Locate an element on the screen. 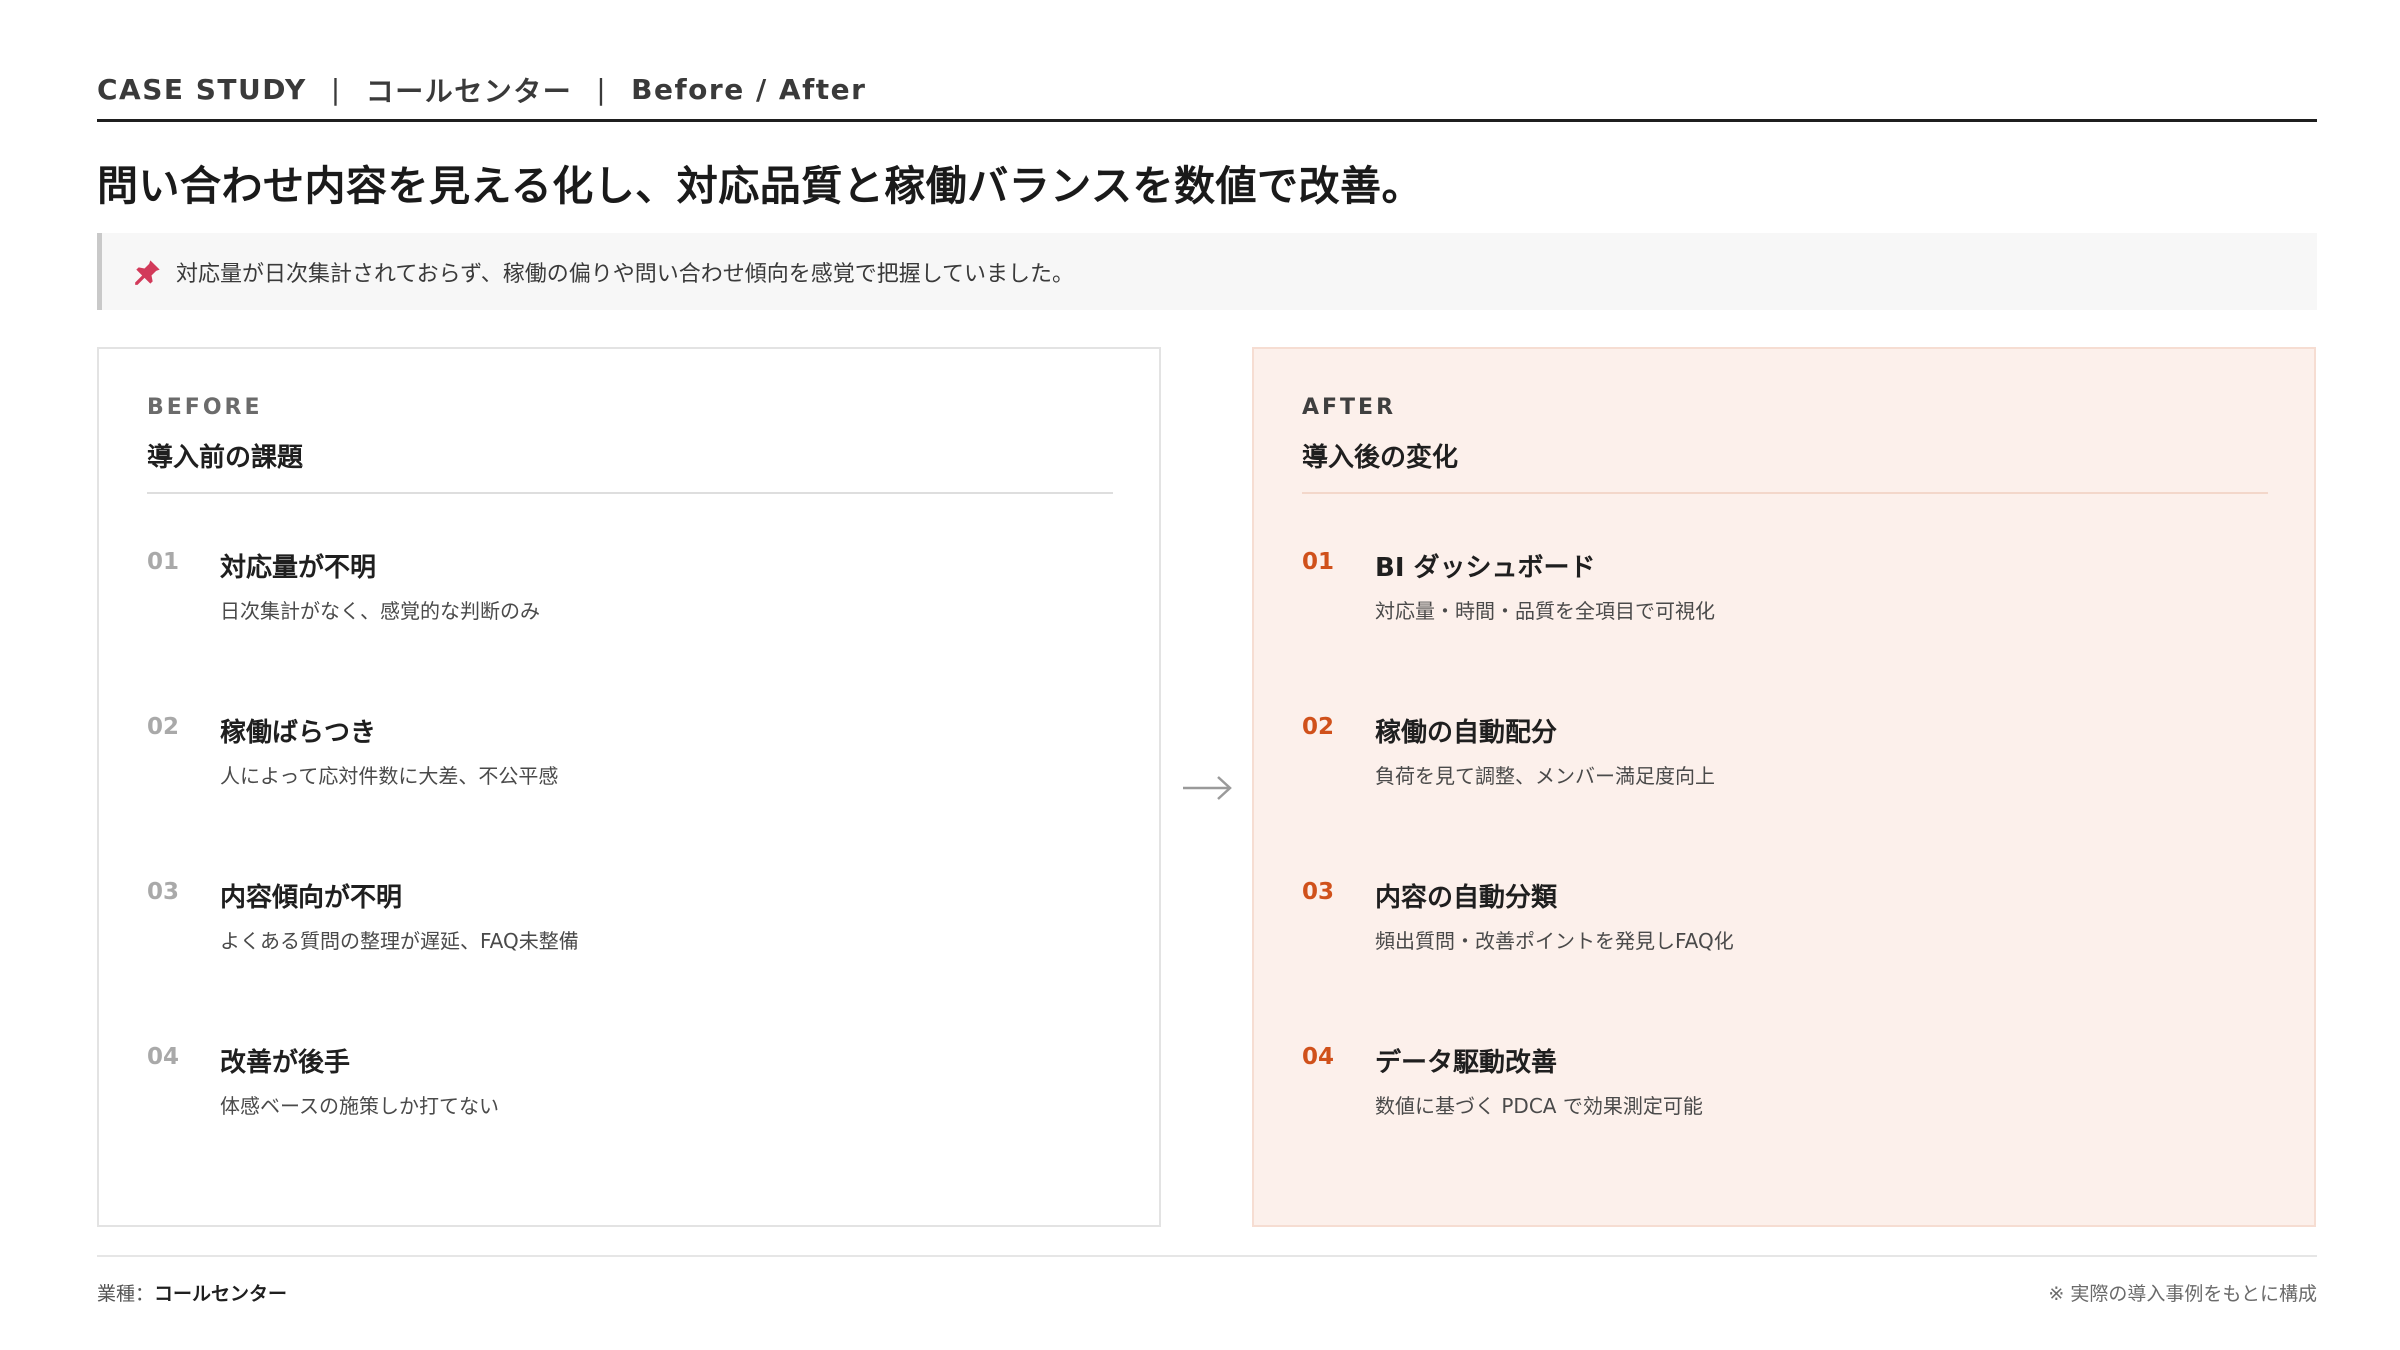 The image size is (2400, 1350). item-description: 負荷を見て調整、メンバー満足度向上 is located at coordinates (1545, 776).